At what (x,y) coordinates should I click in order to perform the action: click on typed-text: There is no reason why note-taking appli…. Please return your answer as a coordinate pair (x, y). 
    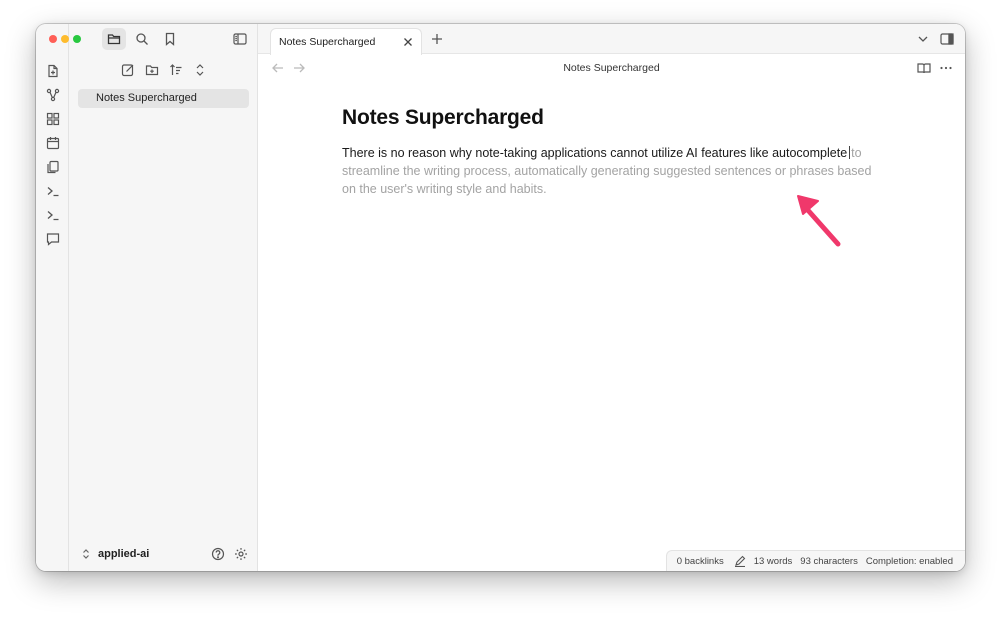
    Looking at the image, I should click on (595, 153).